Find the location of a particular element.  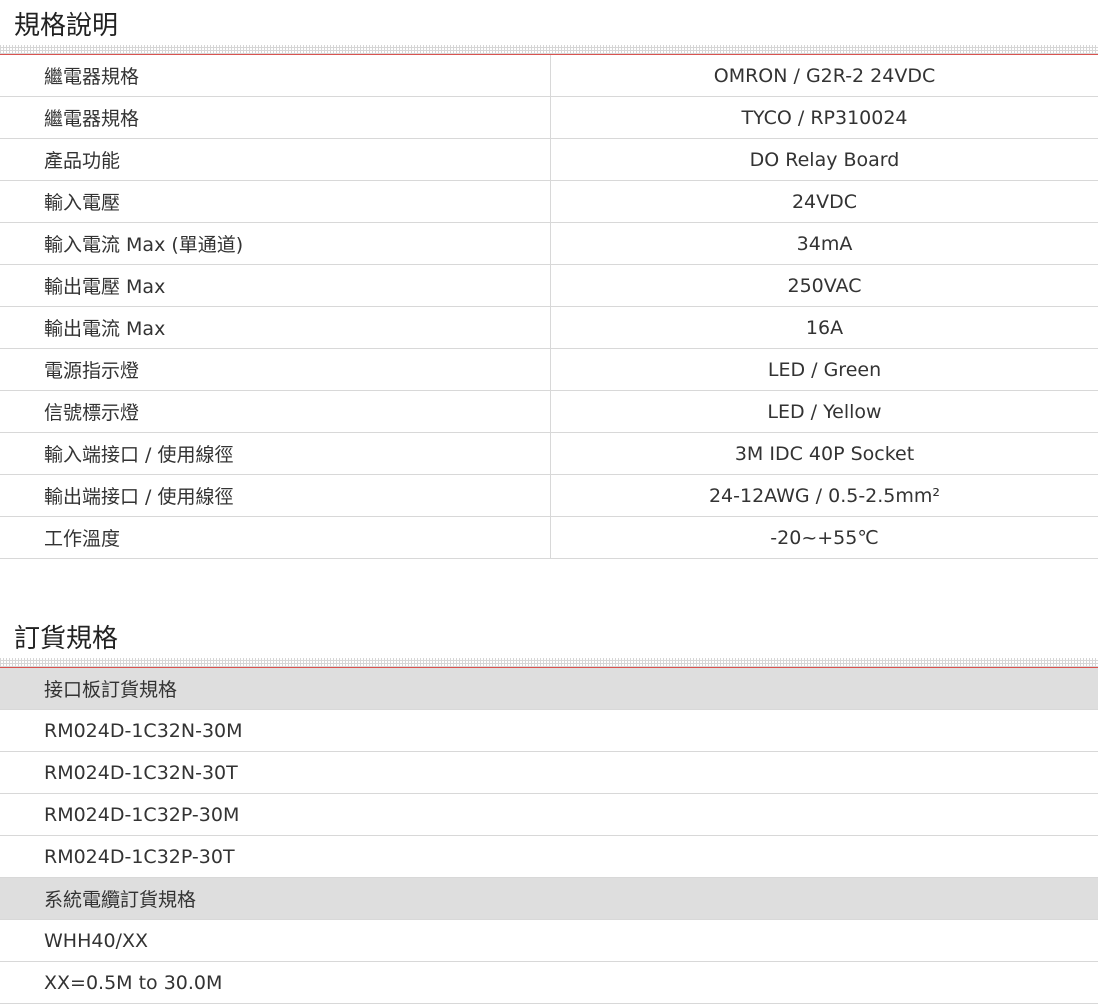

spec-row: 繼電器規格TYCO / RP310024 is located at coordinates (549, 118).